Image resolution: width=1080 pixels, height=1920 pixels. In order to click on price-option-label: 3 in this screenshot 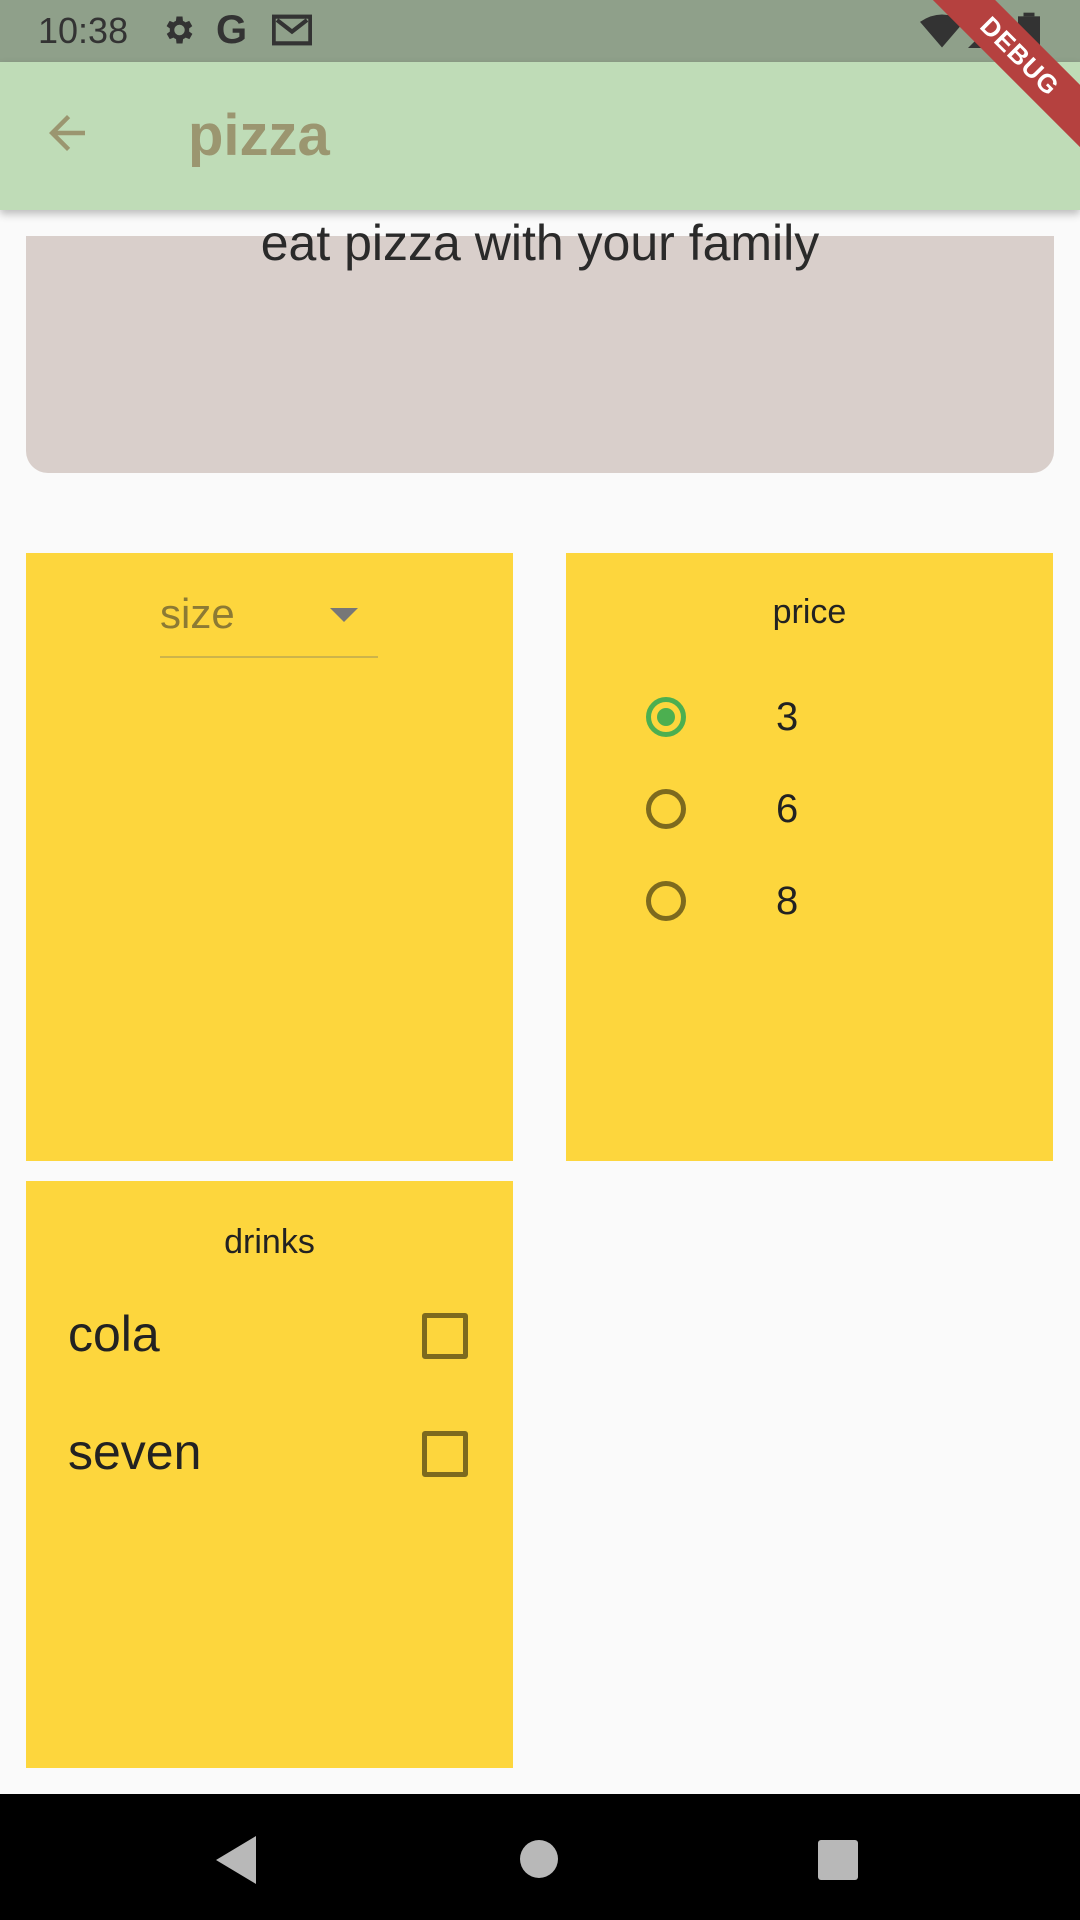, I will do `click(787, 717)`.